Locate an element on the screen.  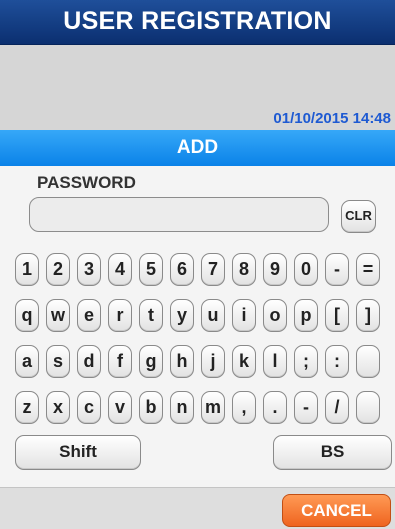
mode-label: ADD is located at coordinates (197, 147).